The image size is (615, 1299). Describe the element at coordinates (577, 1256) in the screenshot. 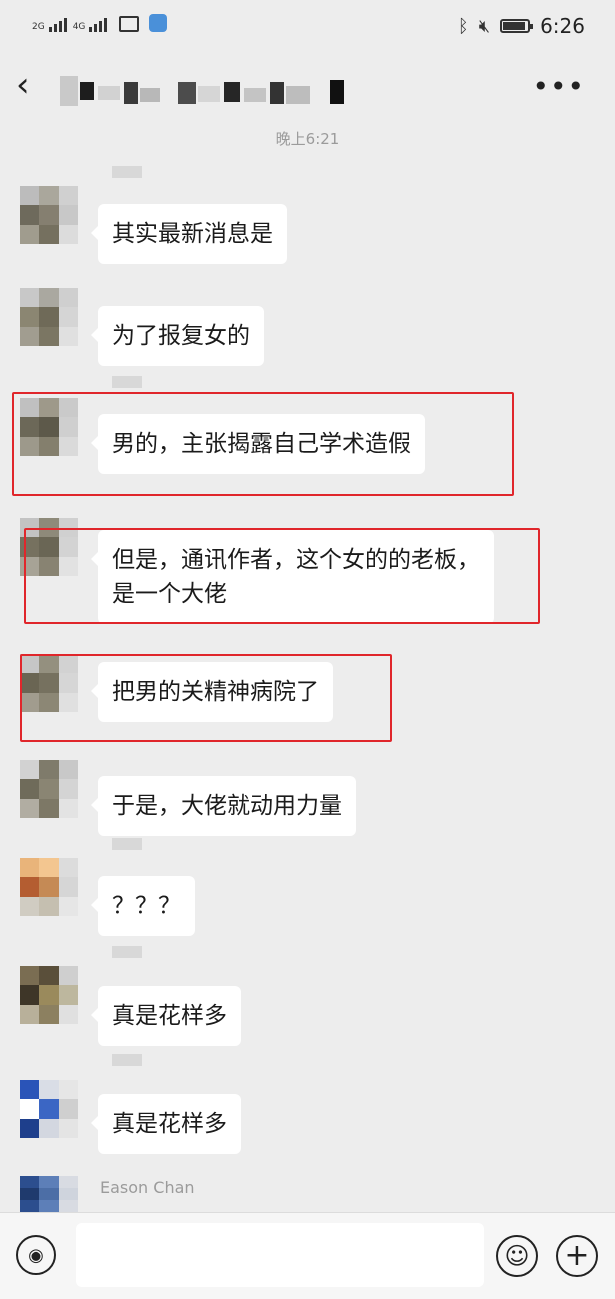

I see `plus-icon: +` at that location.